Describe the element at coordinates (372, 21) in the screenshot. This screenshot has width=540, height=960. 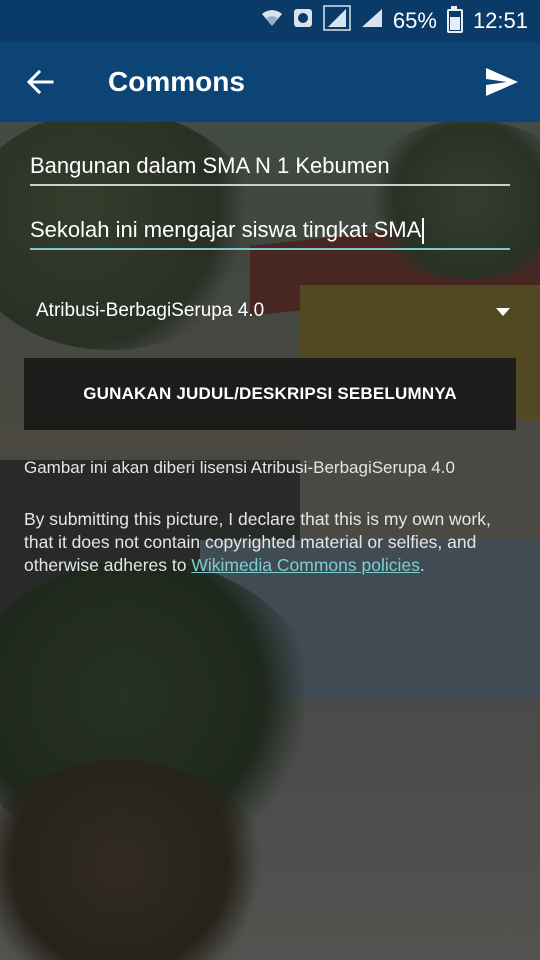
I see `signal-sim2-icon` at that location.